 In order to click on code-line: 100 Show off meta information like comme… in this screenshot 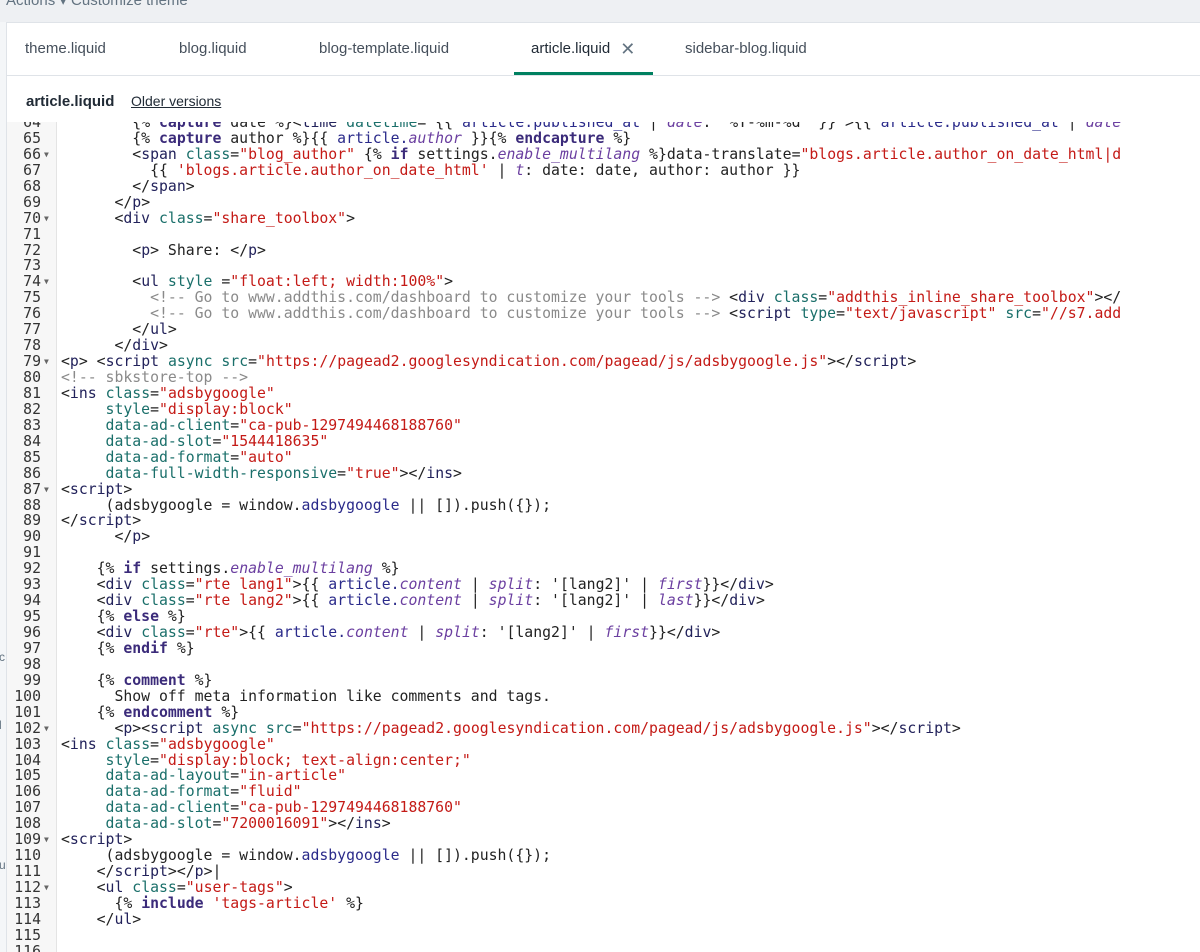, I will do `click(603, 696)`.